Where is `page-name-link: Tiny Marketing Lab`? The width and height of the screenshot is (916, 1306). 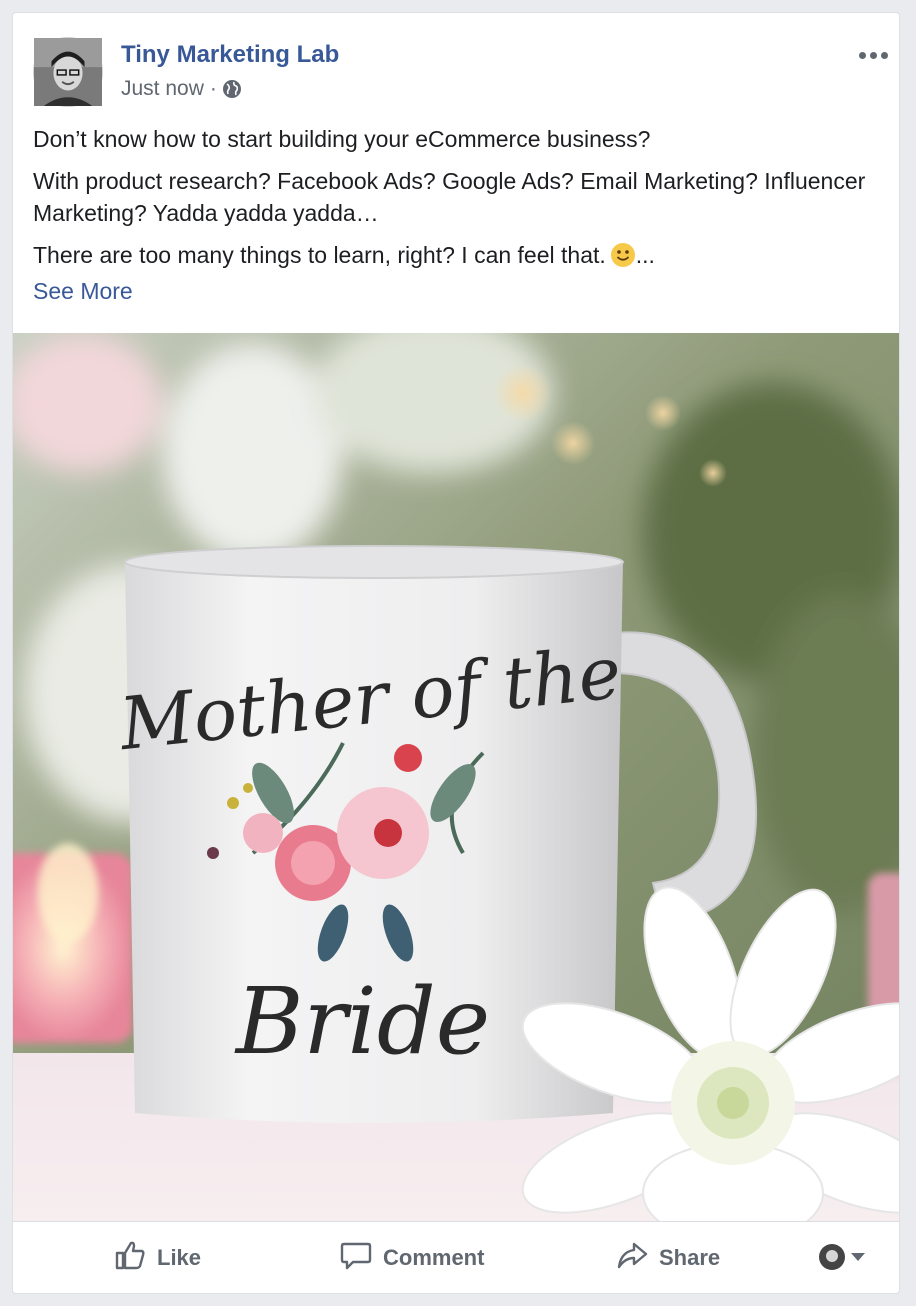 page-name-link: Tiny Marketing Lab is located at coordinates (230, 55).